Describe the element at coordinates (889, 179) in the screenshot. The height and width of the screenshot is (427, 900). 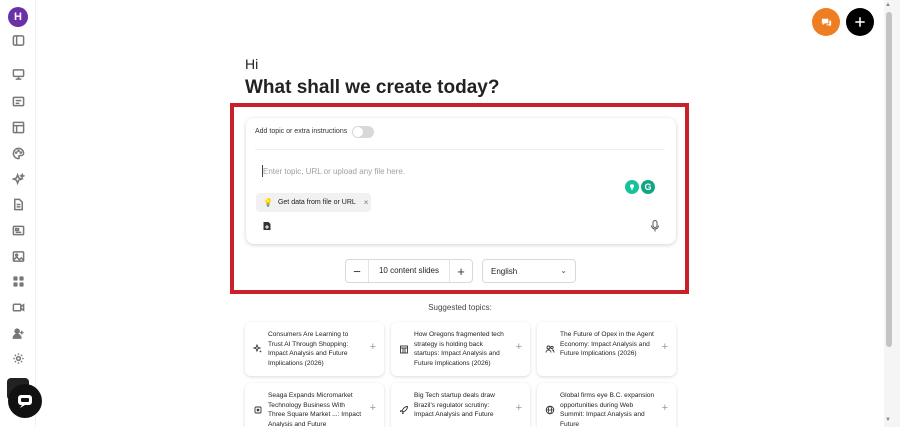
I see `scrollbar-thumb` at that location.